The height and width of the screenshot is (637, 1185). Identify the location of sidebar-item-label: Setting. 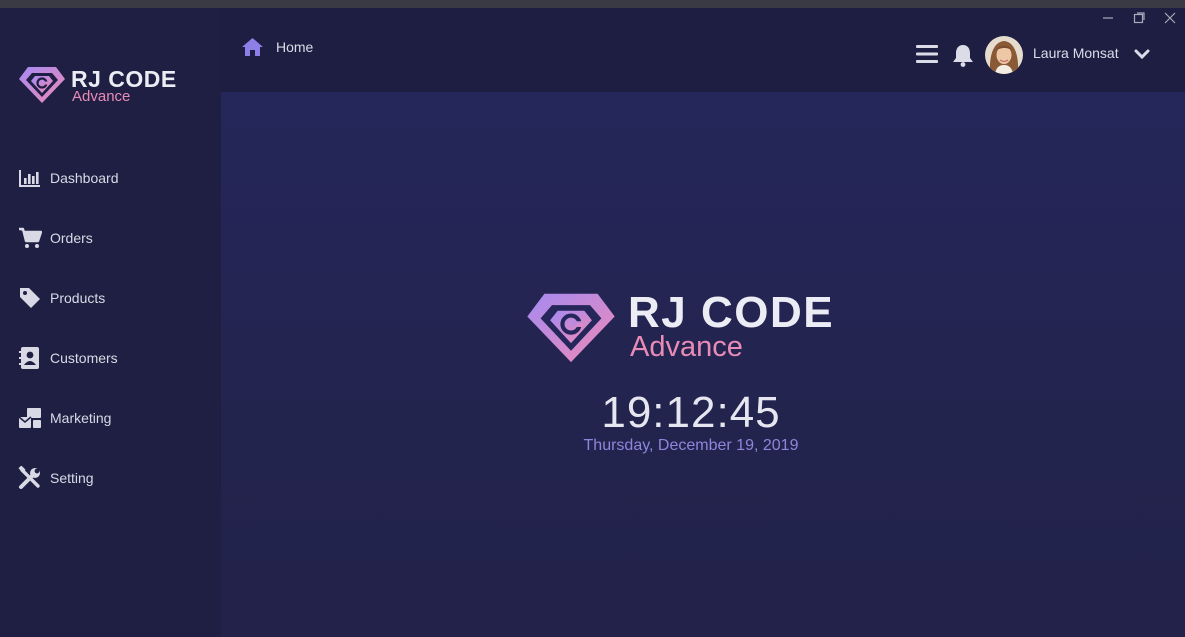
(72, 478).